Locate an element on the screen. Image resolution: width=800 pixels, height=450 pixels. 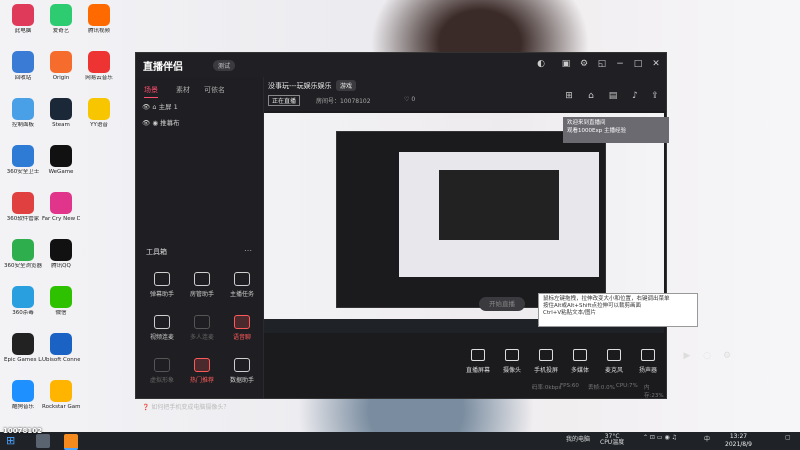
desktop-icon: 微信 is located at coordinates (61, 307).